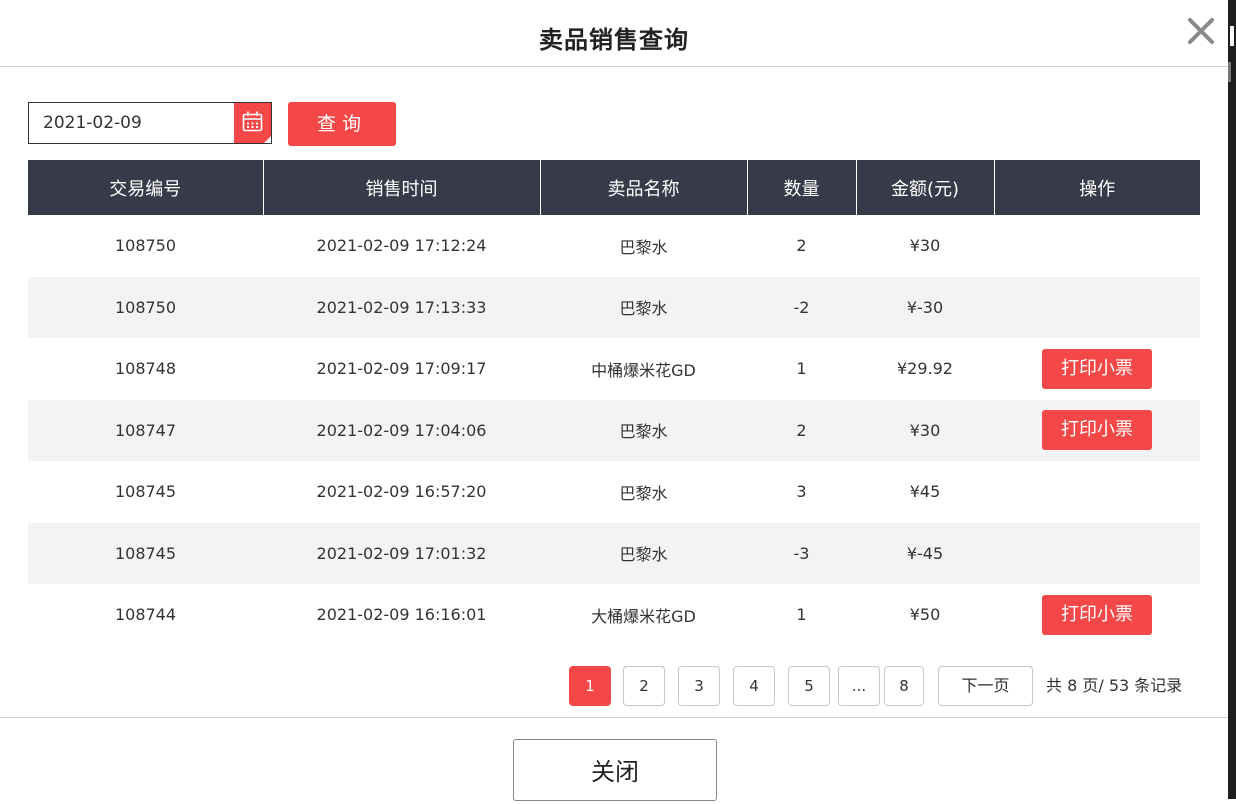 This screenshot has width=1236, height=804. What do you see at coordinates (925, 553) in the screenshot?
I see `cell-amount: ¥-45` at bounding box center [925, 553].